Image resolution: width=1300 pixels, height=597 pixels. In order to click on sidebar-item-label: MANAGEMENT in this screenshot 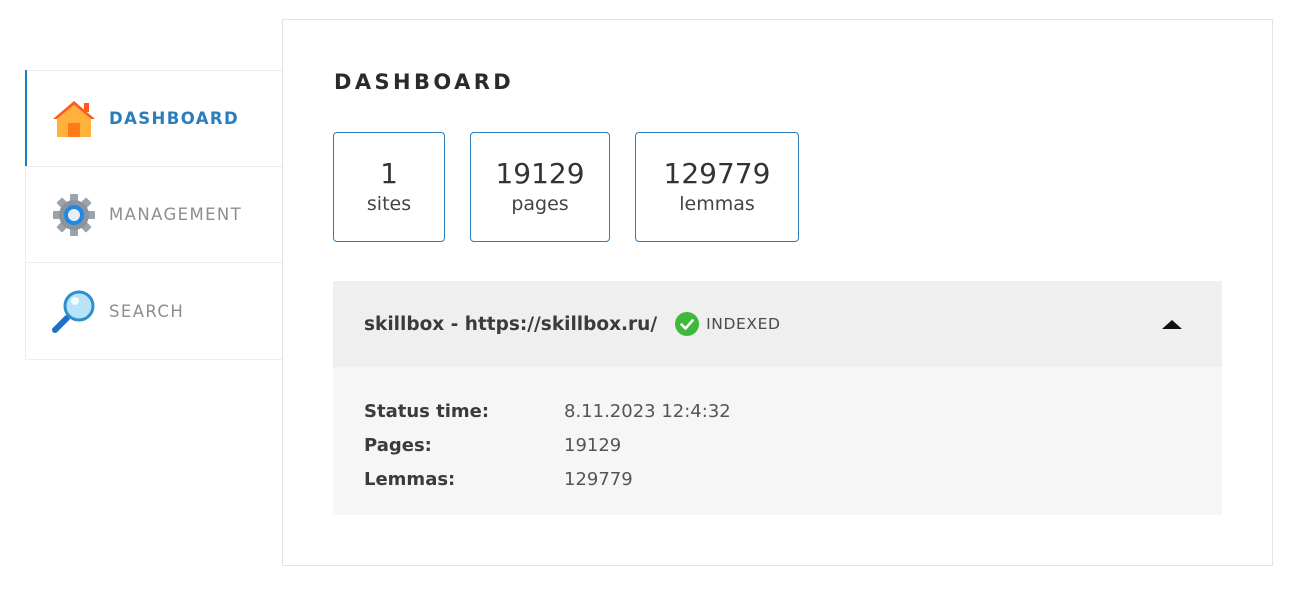, I will do `click(176, 214)`.